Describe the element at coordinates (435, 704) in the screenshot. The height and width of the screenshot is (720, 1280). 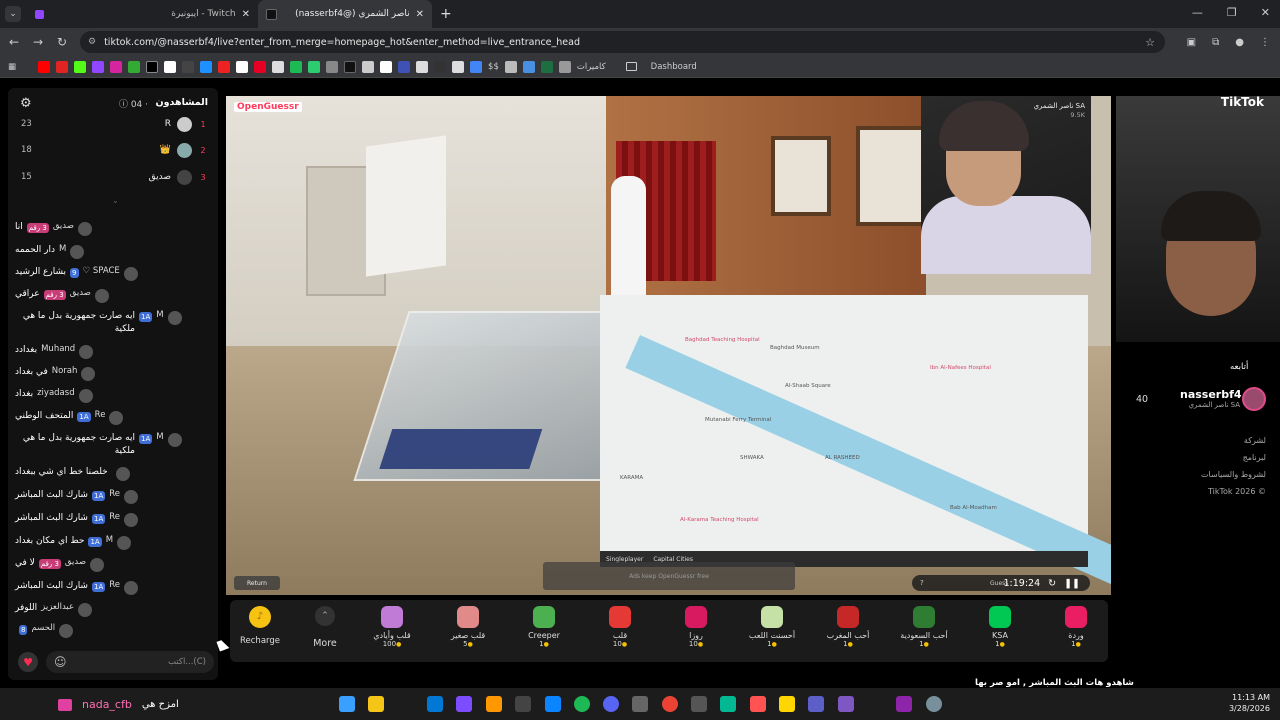
I see `mail-icon` at that location.